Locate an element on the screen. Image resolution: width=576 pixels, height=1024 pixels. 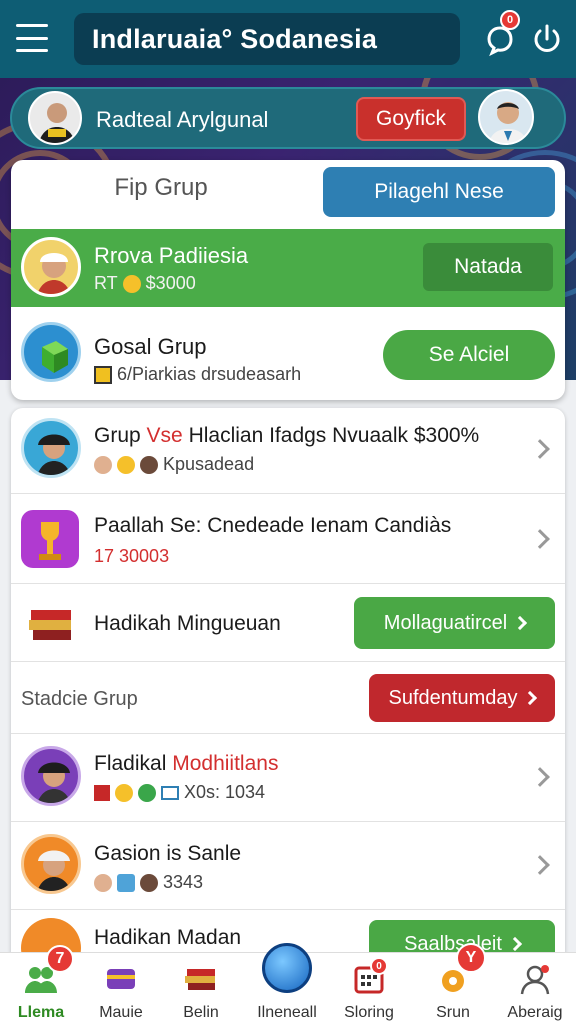
section-button-label: Sufdentumday is located at coordinates (453, 697).